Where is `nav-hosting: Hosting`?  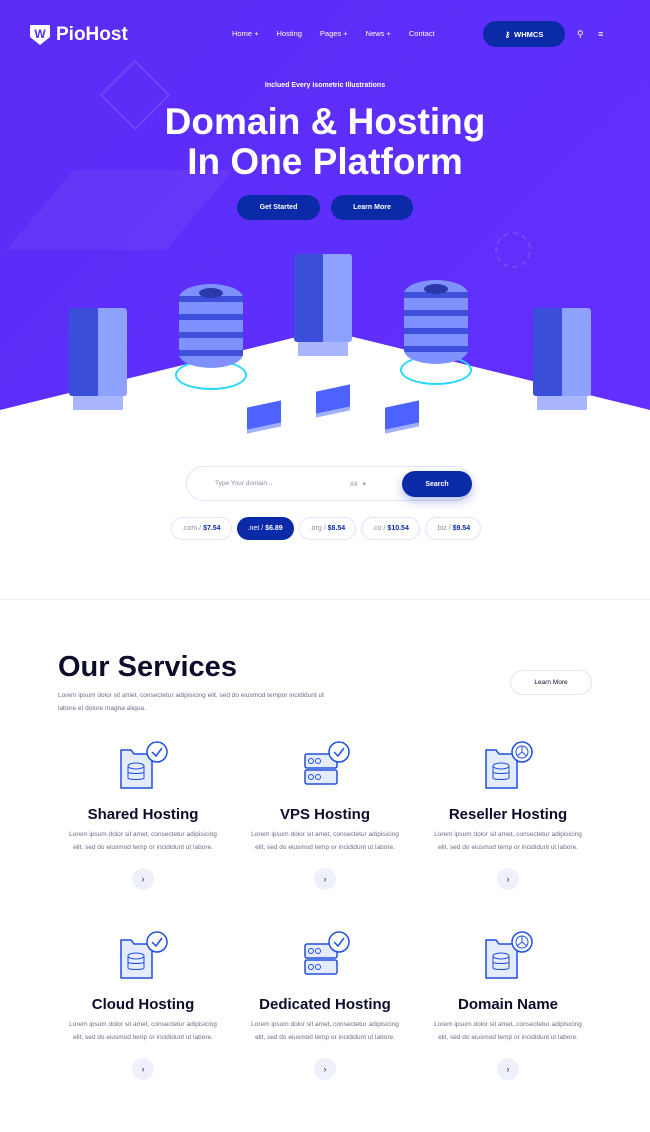 nav-hosting: Hosting is located at coordinates (288, 33).